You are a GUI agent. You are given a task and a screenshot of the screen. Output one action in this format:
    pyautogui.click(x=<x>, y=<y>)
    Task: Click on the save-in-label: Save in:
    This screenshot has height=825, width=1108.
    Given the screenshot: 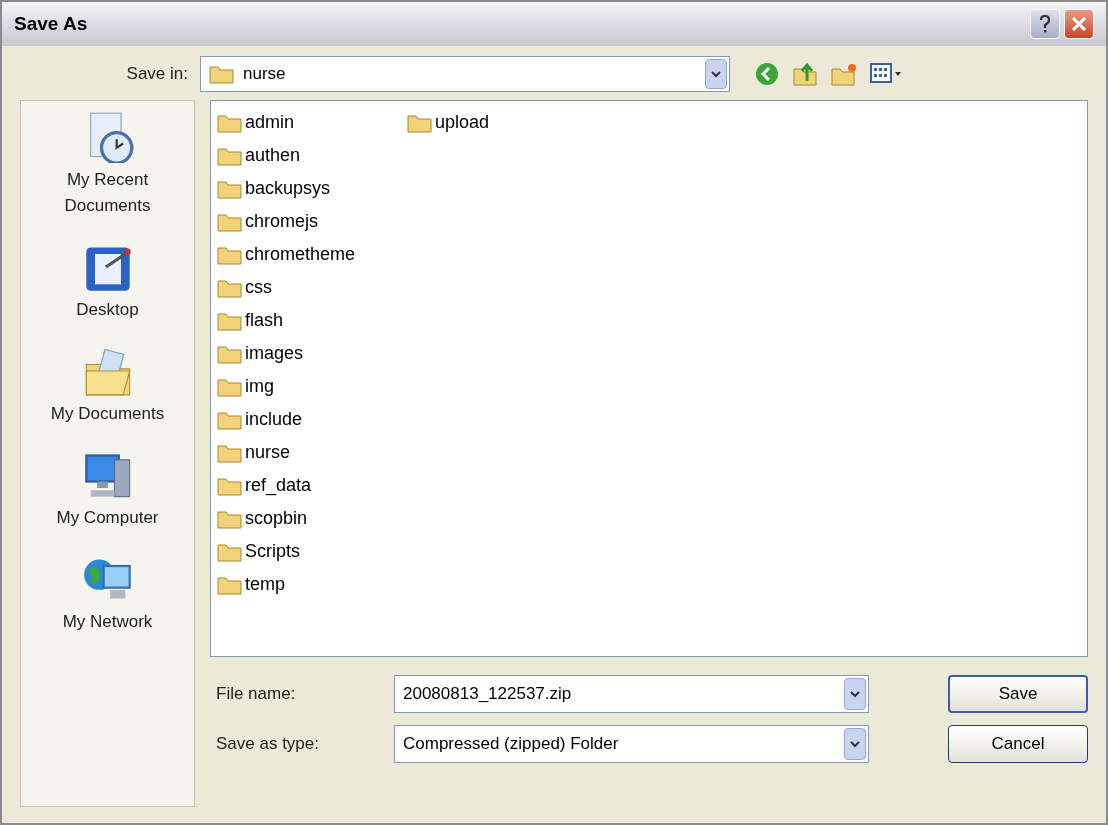 What is the action you would take?
    pyautogui.click(x=157, y=74)
    